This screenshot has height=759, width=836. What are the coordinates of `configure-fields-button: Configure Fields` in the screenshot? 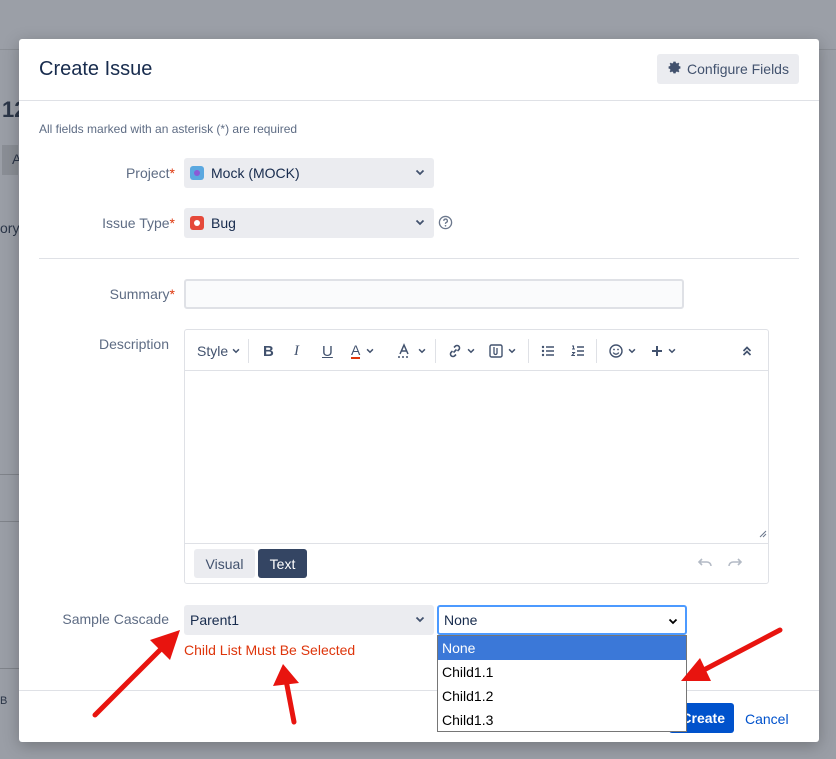 It's located at (728, 69).